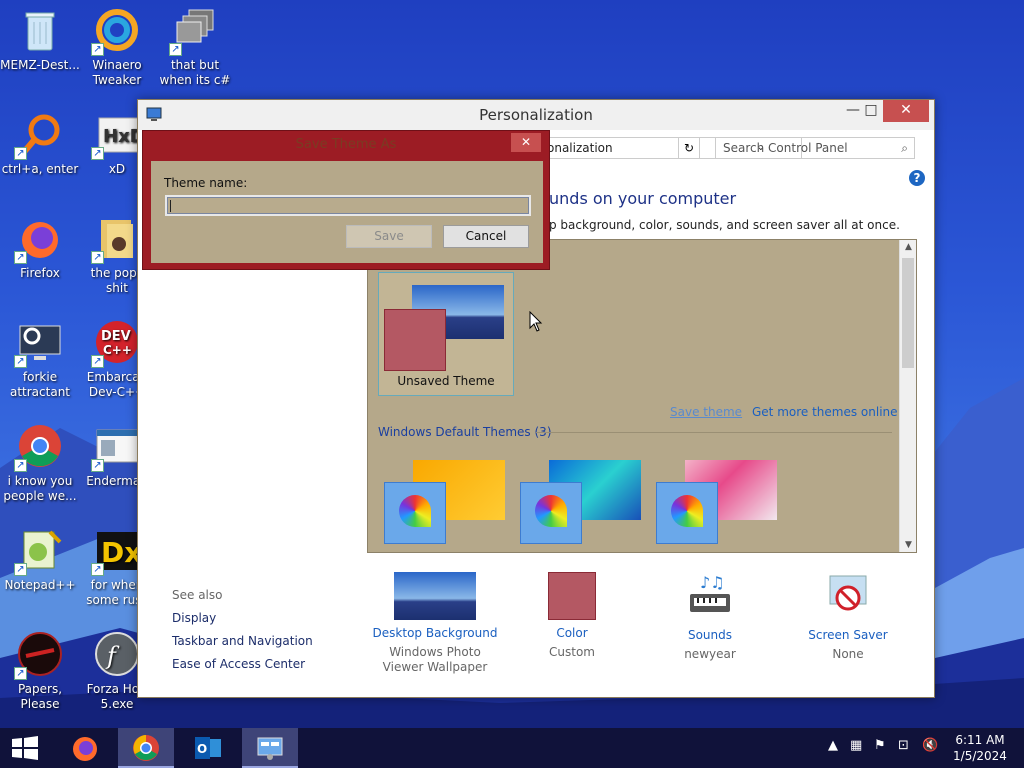  What do you see at coordinates (714, 432) in the screenshot?
I see `divider` at bounding box center [714, 432].